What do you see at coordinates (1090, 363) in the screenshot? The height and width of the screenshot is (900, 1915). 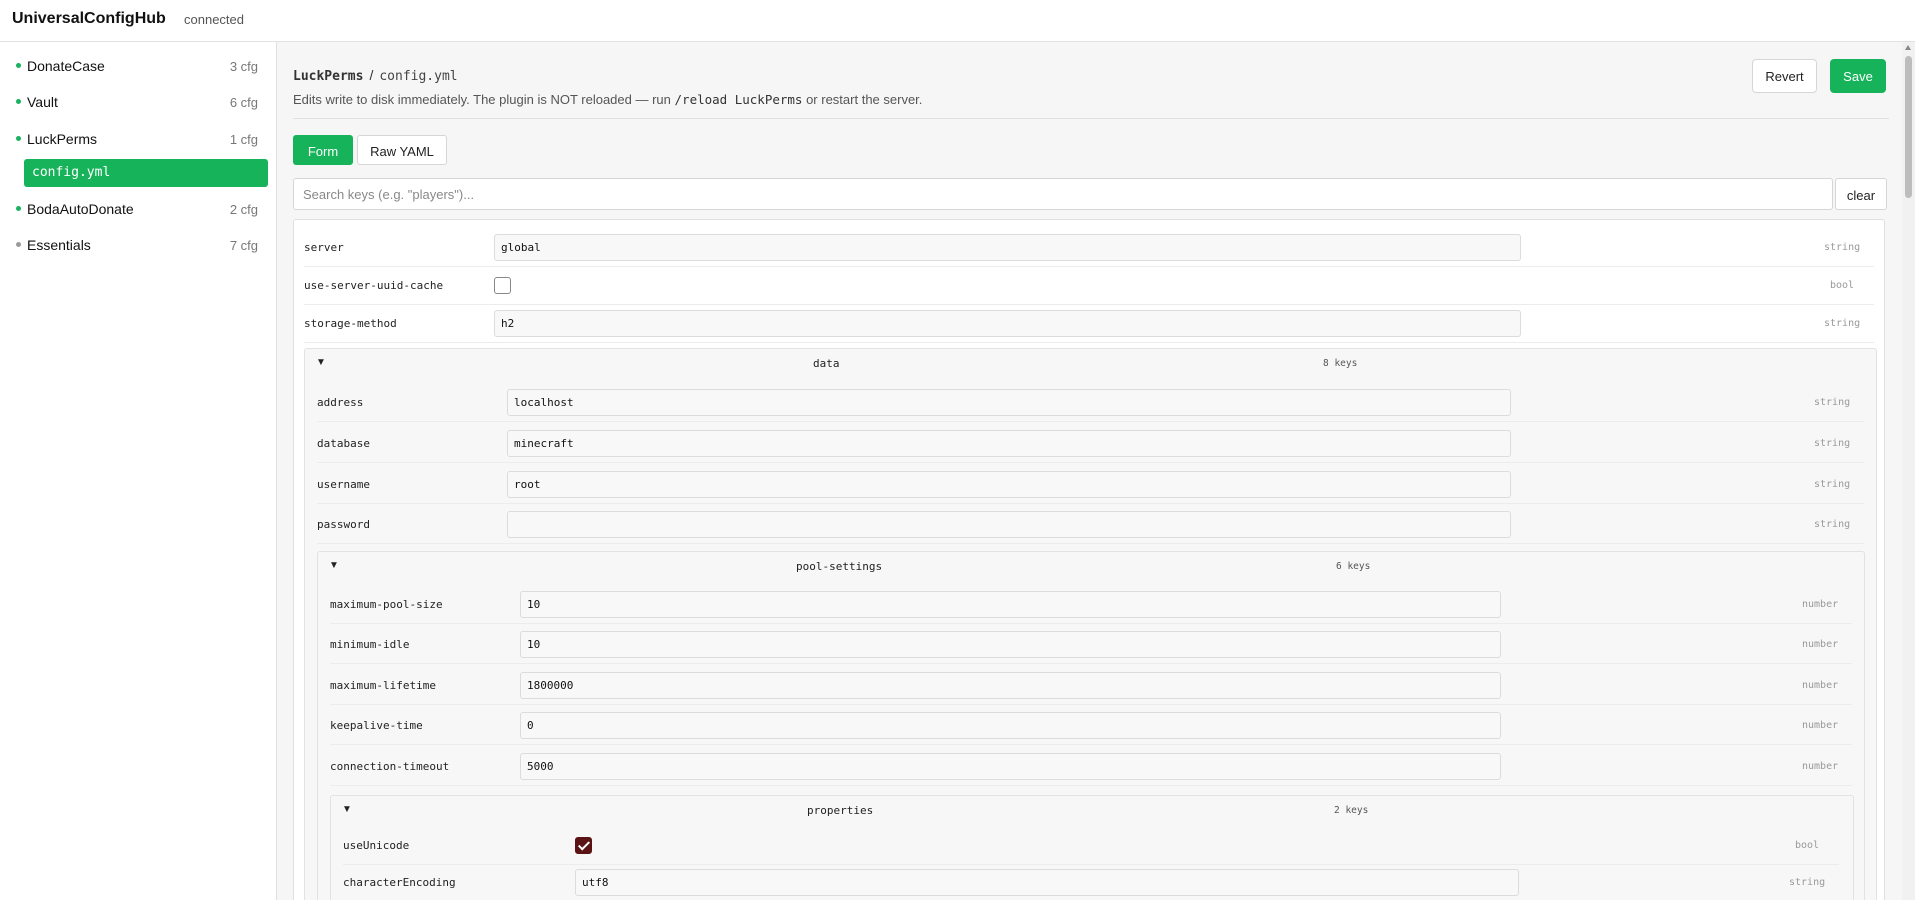 I see `group-header: ▼ data 8 keys` at bounding box center [1090, 363].